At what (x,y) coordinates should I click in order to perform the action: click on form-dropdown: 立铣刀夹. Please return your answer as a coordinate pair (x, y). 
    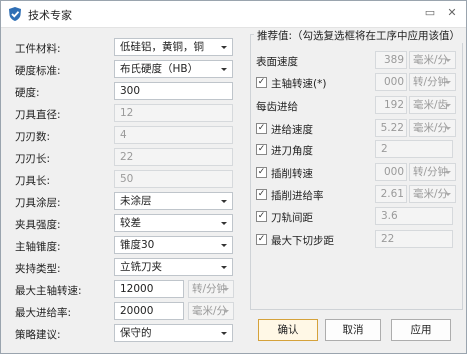
    Looking at the image, I should click on (173, 267).